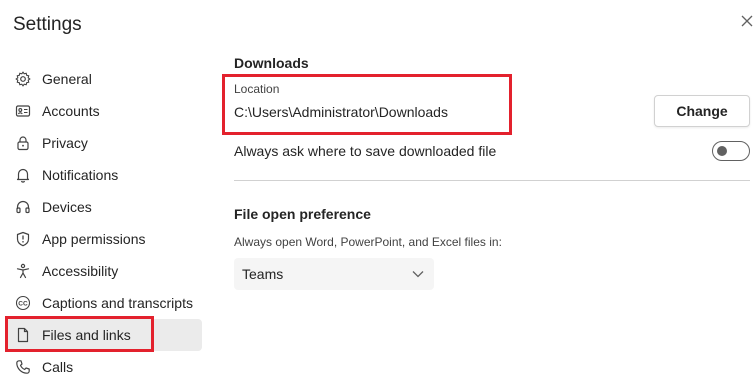  Describe the element at coordinates (702, 111) in the screenshot. I see `change-button: Change` at that location.